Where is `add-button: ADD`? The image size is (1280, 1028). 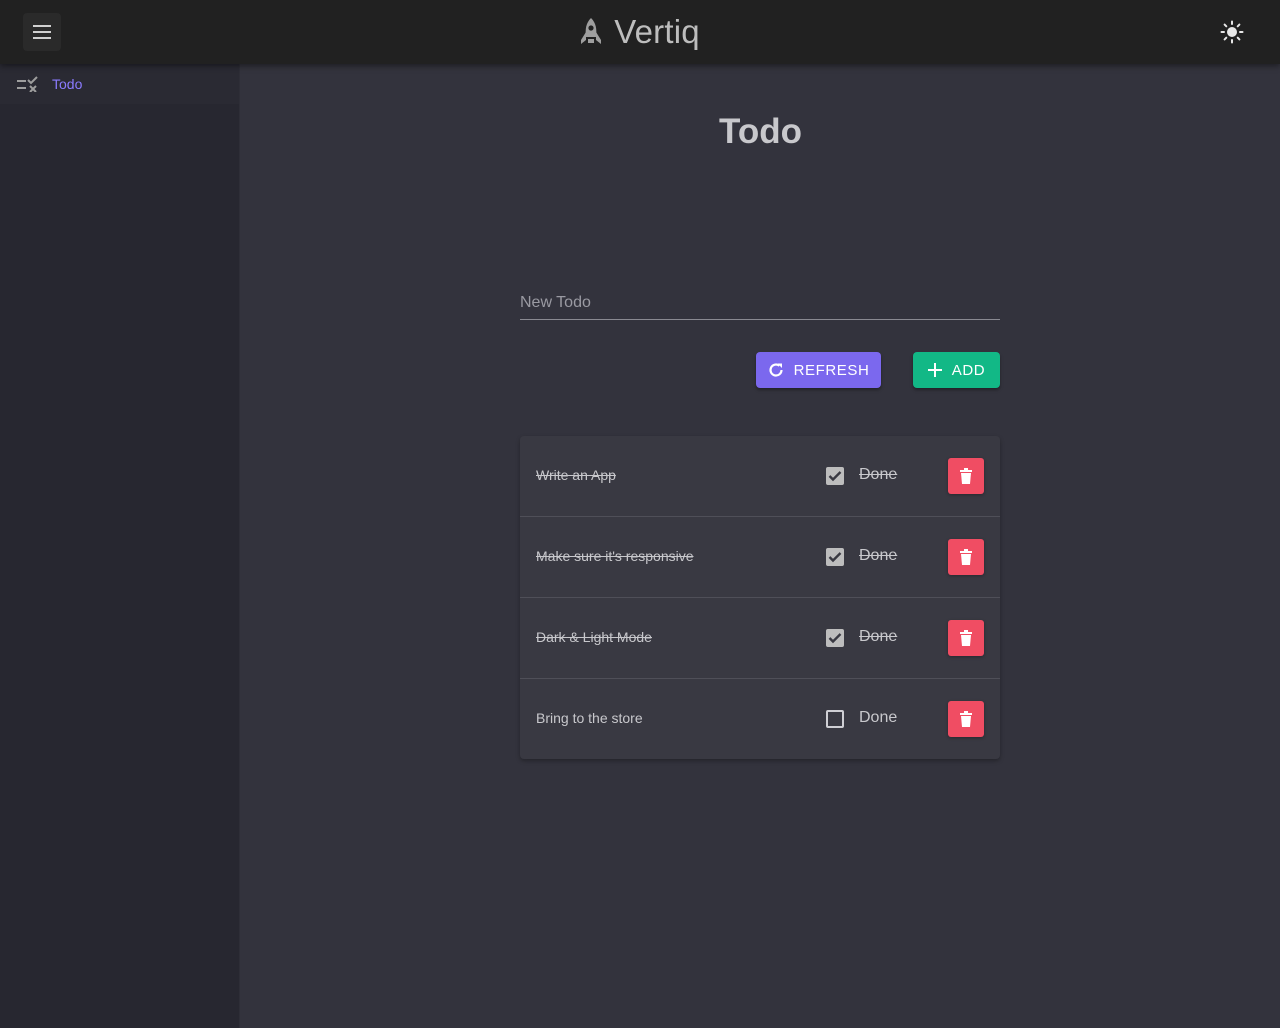 add-button: ADD is located at coordinates (956, 370).